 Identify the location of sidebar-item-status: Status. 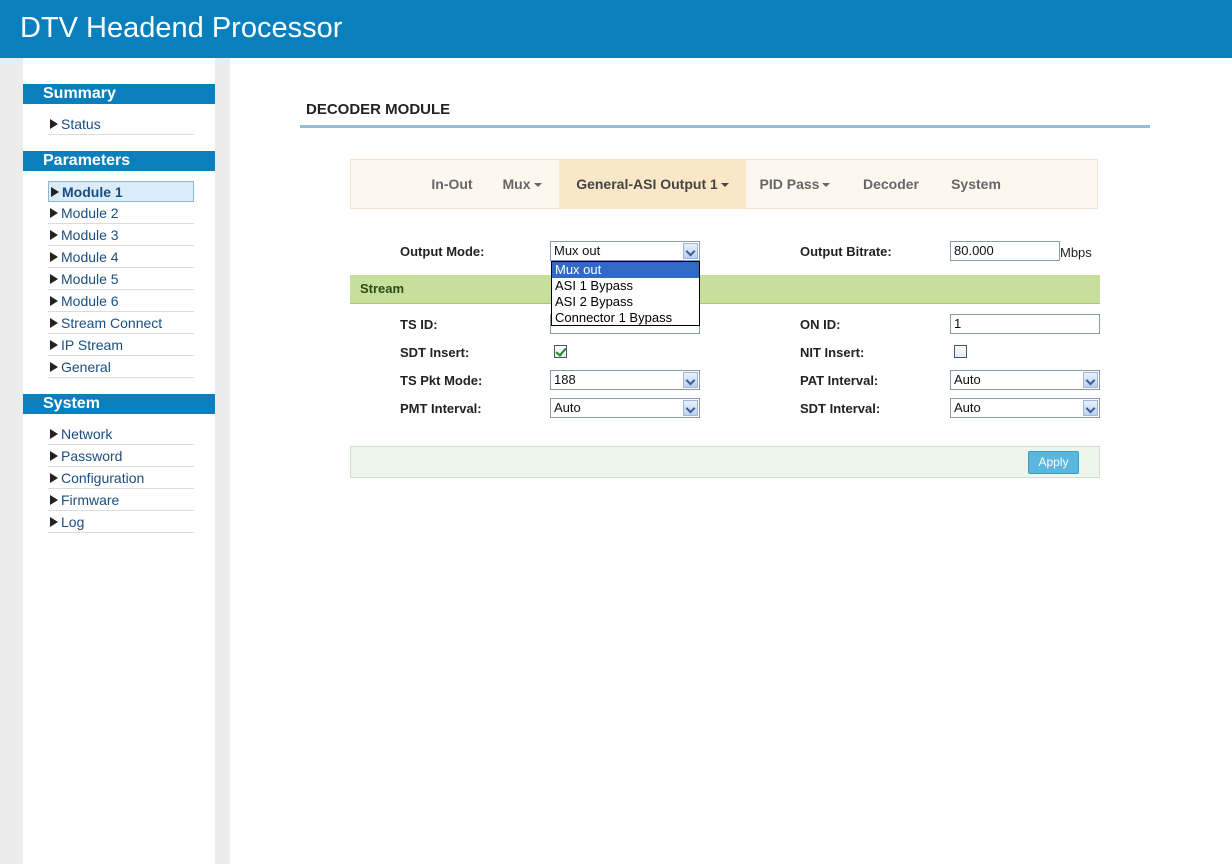
(121, 124).